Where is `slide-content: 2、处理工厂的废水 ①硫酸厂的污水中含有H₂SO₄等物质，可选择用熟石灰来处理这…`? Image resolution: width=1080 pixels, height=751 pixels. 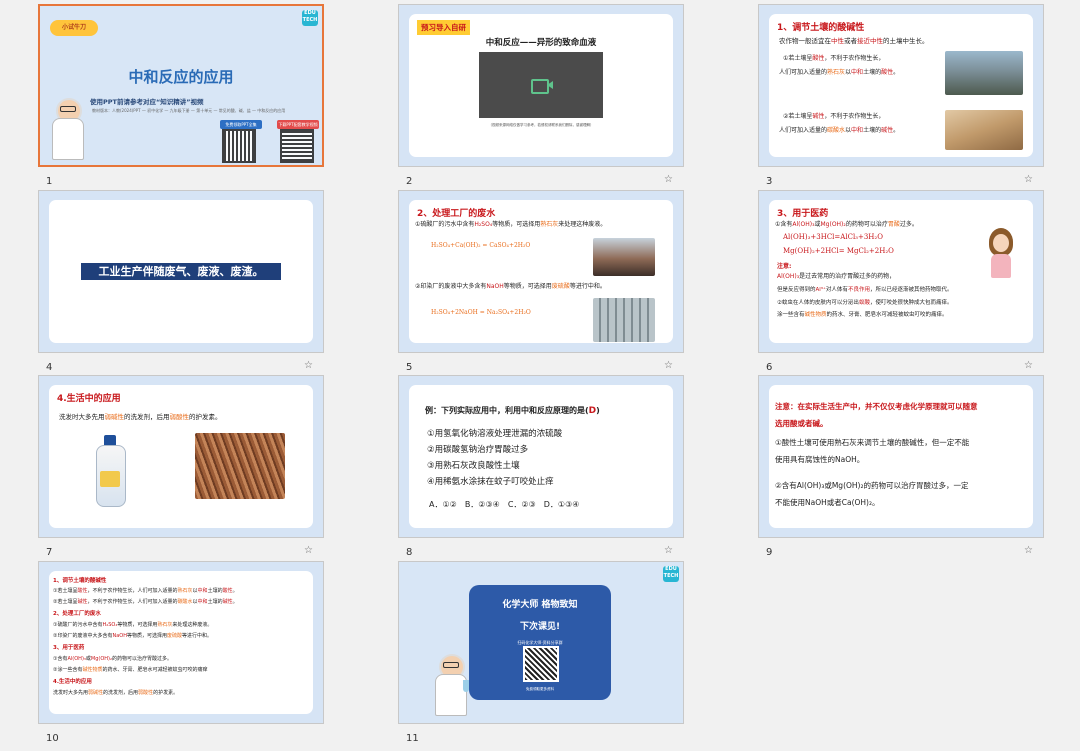 slide-content: 2、处理工厂的废水 ①硫酸厂的污水中含有H₂SO₄等物质，可选择用熟石灰来处理这… is located at coordinates (541, 271).